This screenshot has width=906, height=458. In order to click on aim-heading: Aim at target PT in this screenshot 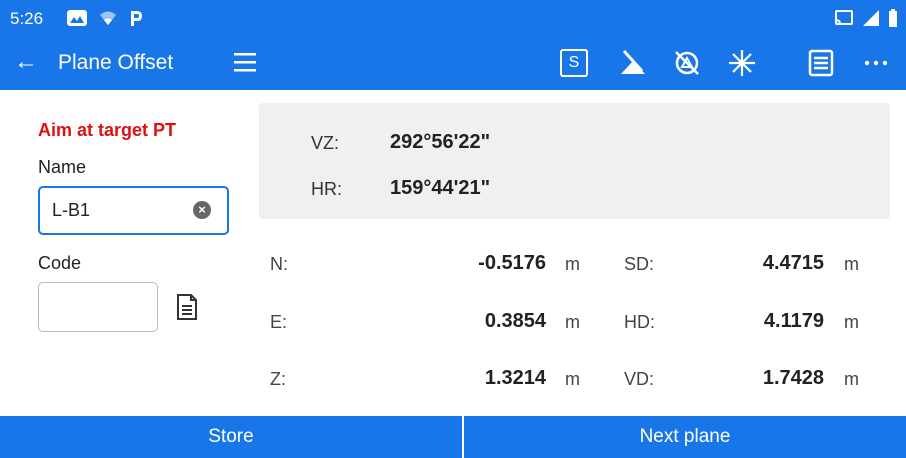, I will do `click(107, 130)`.